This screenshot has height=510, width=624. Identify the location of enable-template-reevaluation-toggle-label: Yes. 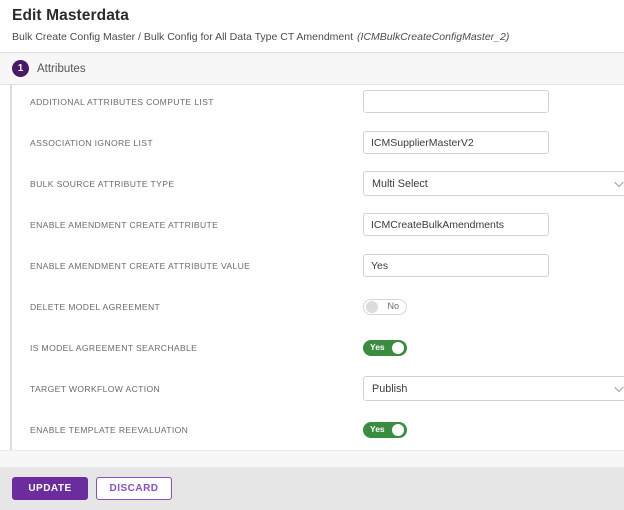
(377, 429).